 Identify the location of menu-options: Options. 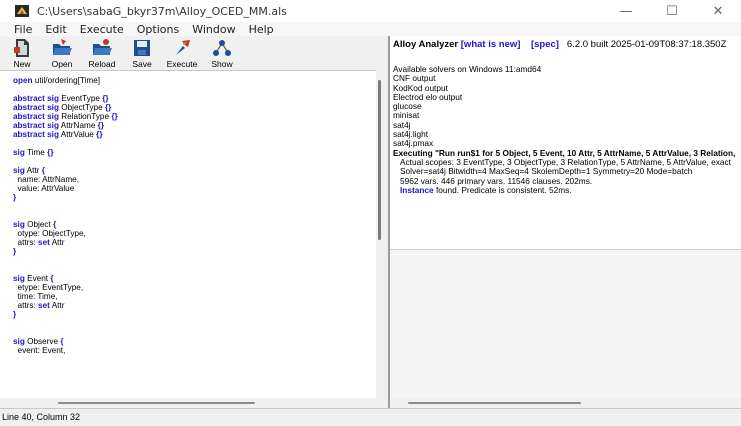
(158, 29).